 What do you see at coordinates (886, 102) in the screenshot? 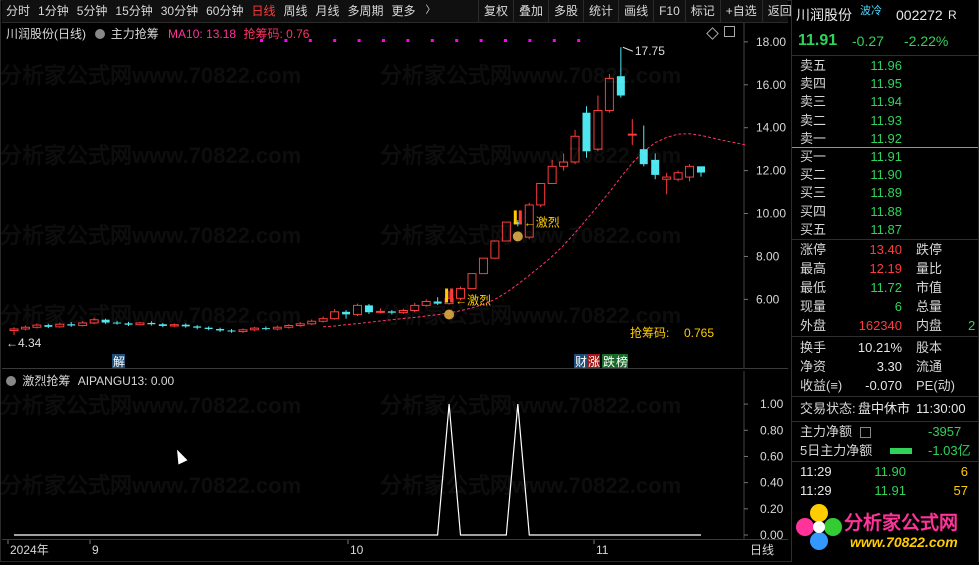
I see `order-level-price: 11.94` at bounding box center [886, 102].